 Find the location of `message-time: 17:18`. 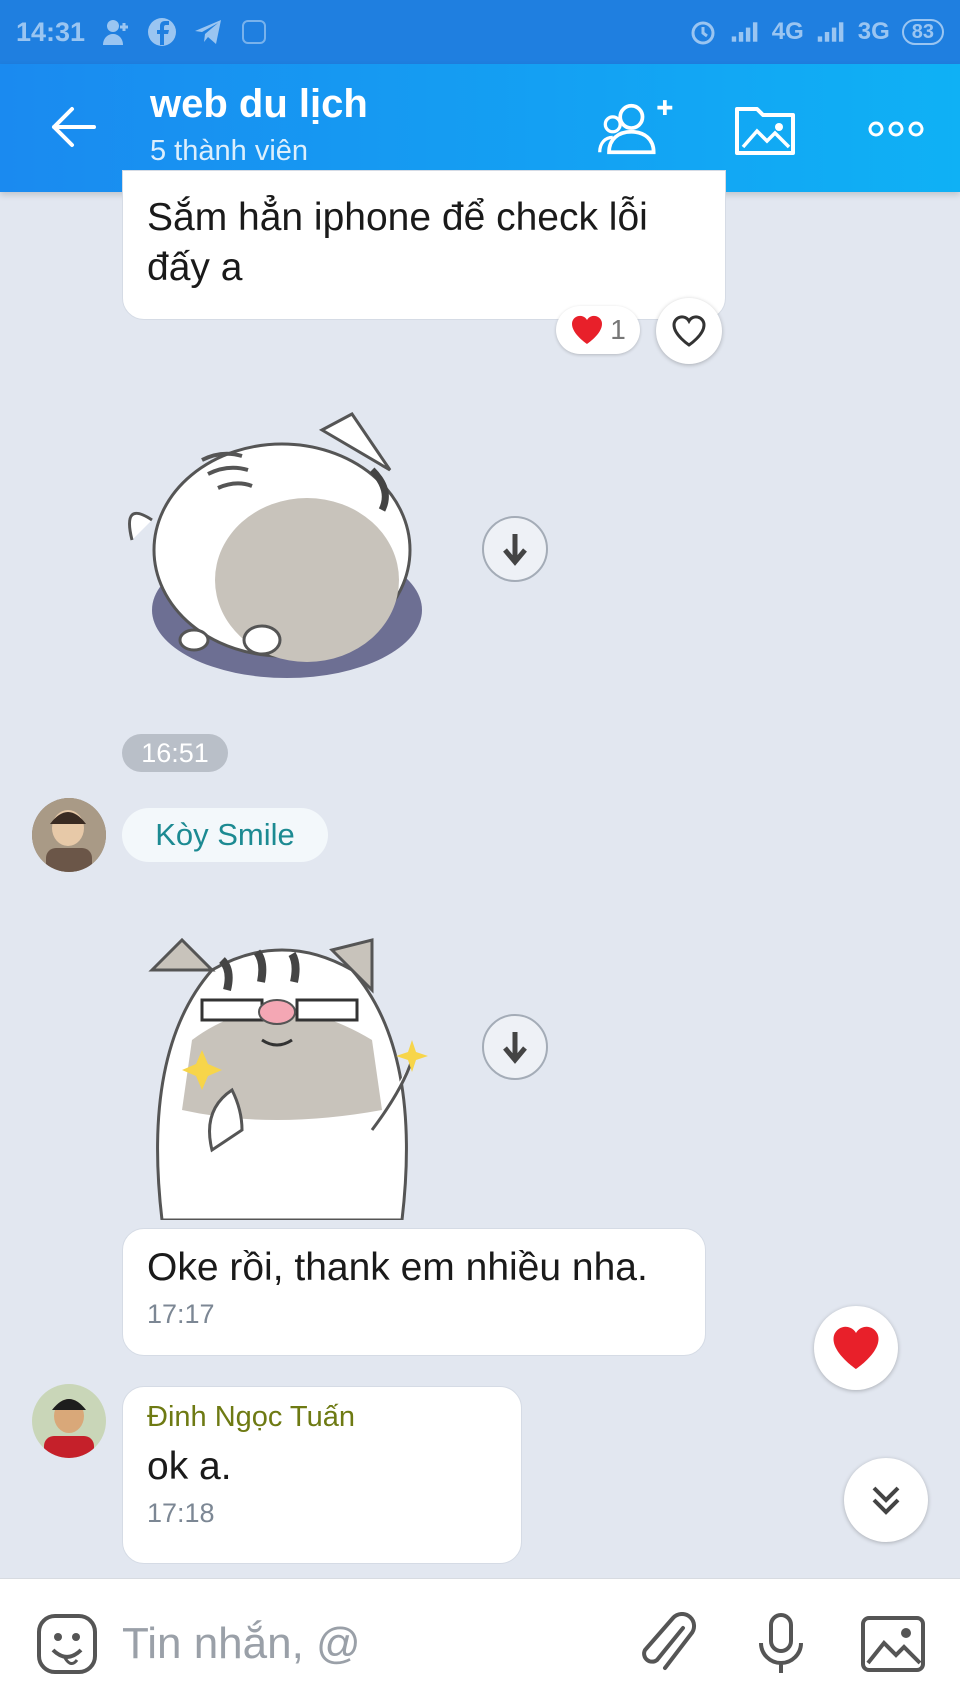

message-time: 17:18 is located at coordinates (181, 1513).